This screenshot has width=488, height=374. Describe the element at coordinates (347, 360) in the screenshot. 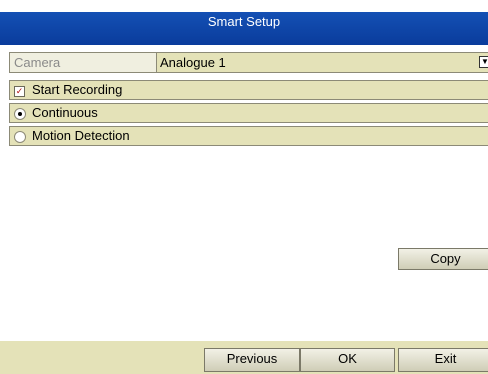

I see `ok-button: OK` at that location.